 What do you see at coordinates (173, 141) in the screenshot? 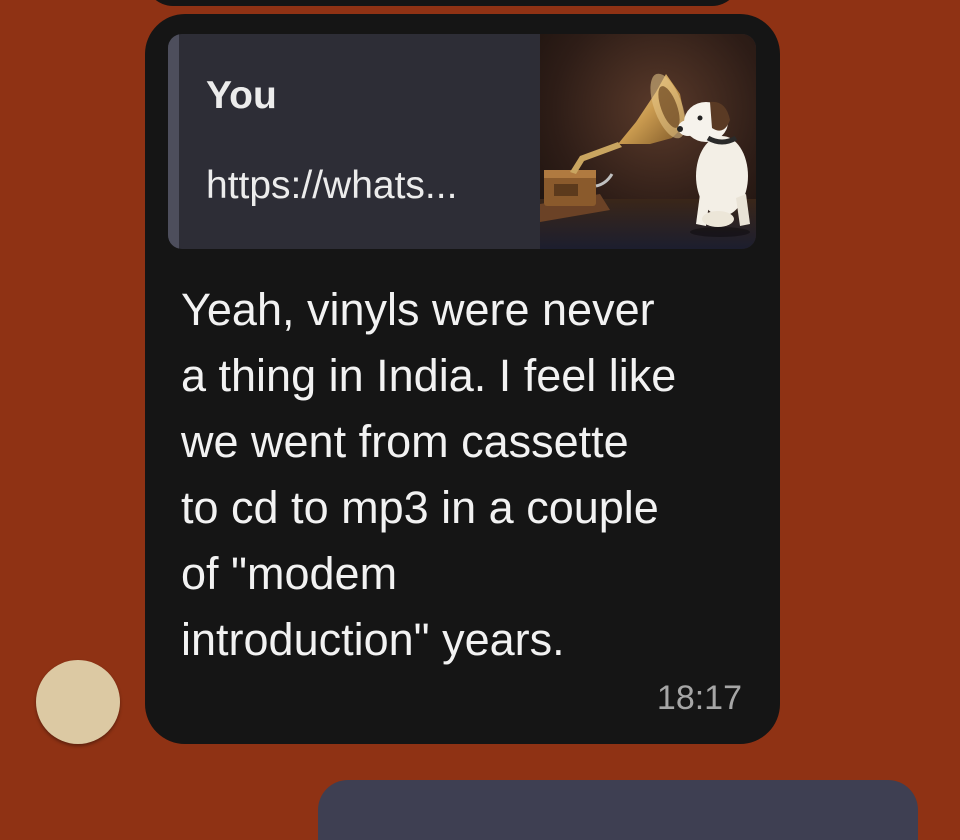
I see `quote-accent-bar` at bounding box center [173, 141].